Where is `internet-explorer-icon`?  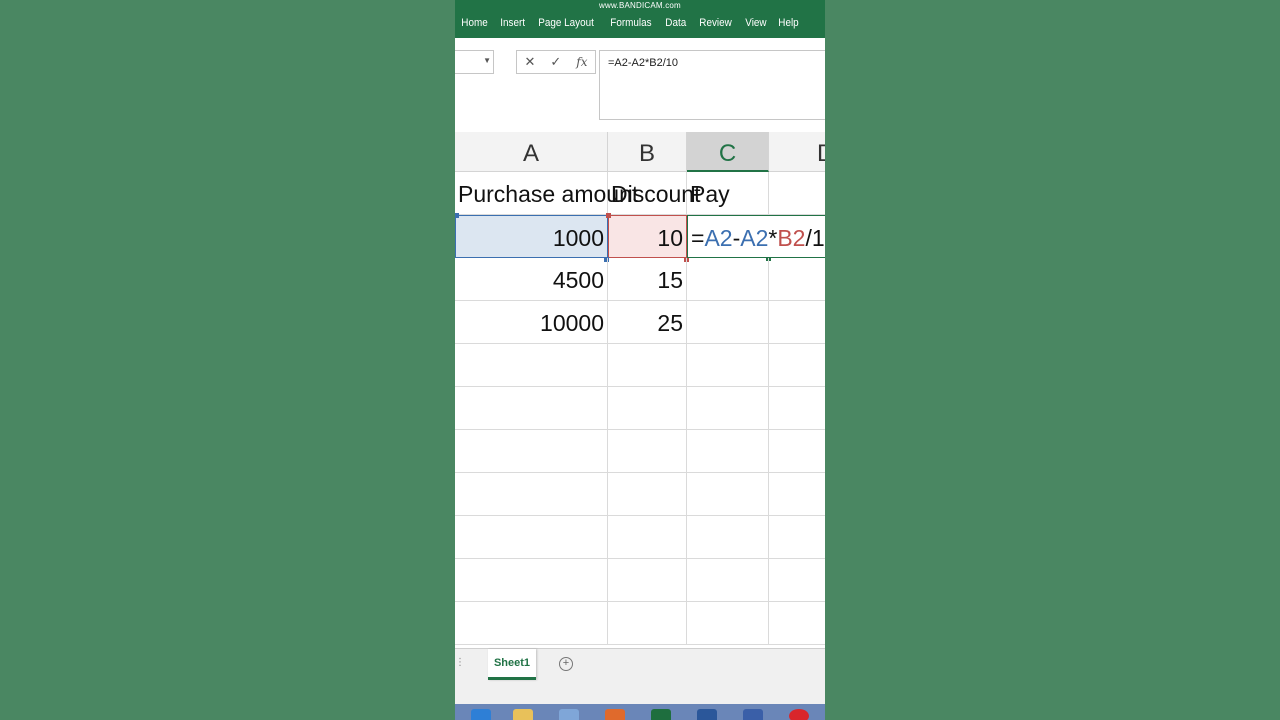 internet-explorer-icon is located at coordinates (481, 714).